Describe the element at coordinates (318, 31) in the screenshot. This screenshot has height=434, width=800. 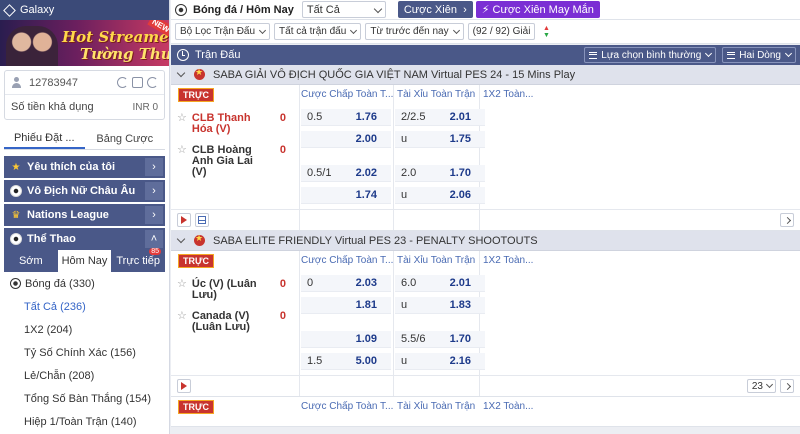
I see `all-matches-dropdown: Tất cả trận đấu` at that location.